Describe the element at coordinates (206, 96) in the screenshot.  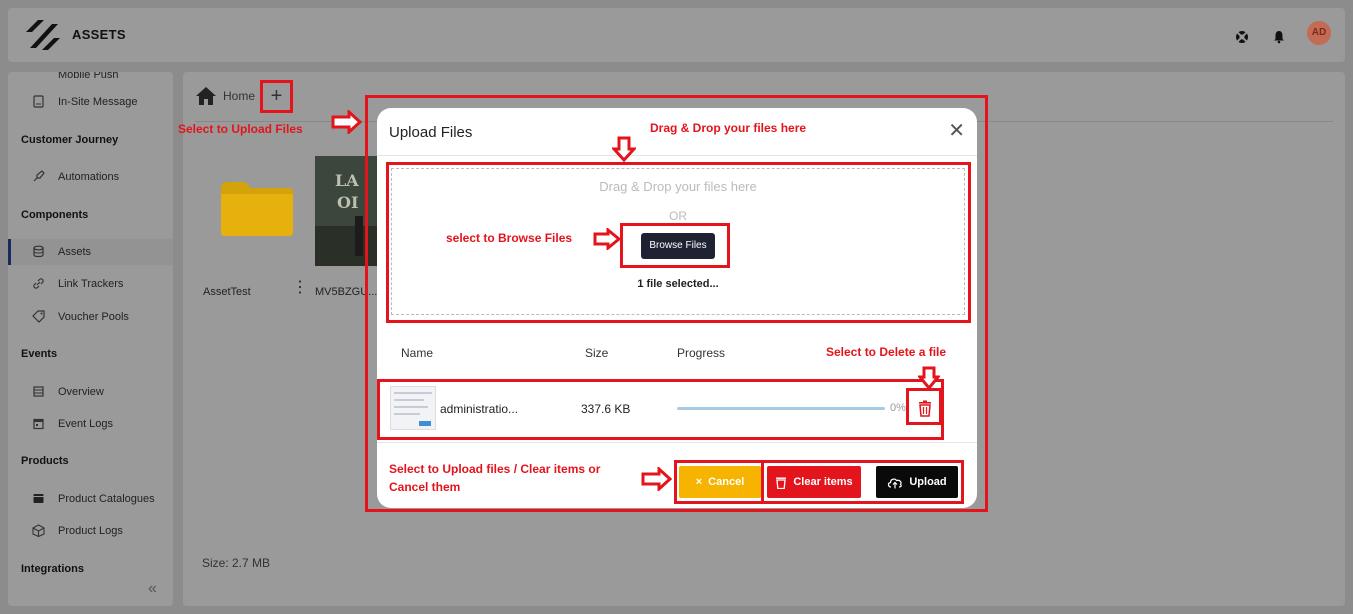
I see `home-icon` at that location.